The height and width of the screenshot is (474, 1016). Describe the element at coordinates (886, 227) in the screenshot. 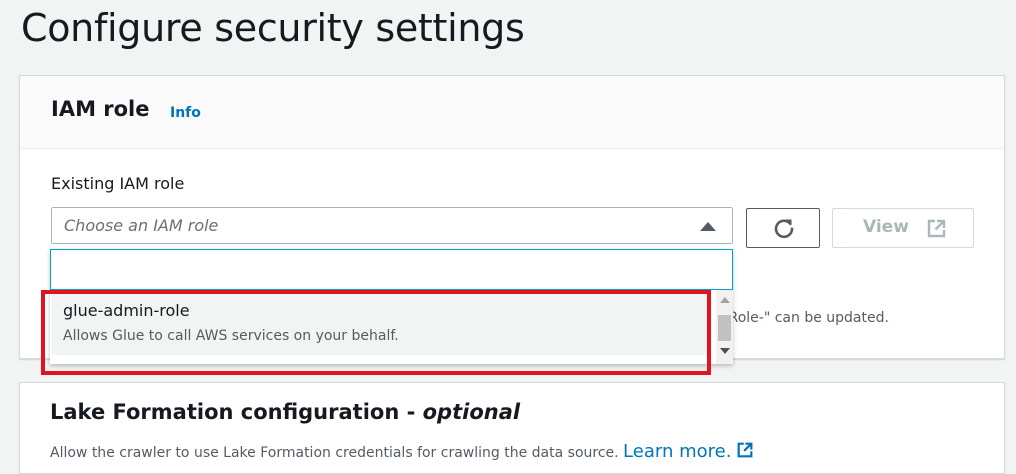

I see `view-button-label: View` at that location.